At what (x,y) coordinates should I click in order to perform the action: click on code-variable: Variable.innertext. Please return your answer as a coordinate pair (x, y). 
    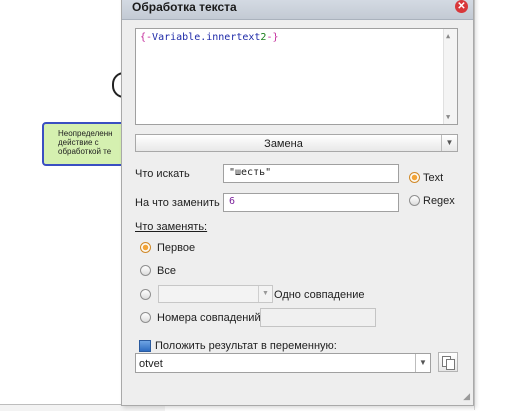
    Looking at the image, I should click on (206, 37).